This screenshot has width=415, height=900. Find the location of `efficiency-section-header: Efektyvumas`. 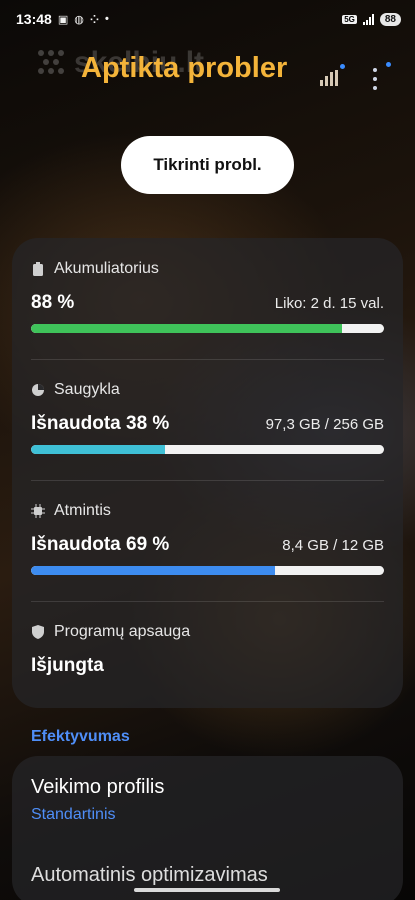

efficiency-section-header: Efektyvumas is located at coordinates (80, 736).